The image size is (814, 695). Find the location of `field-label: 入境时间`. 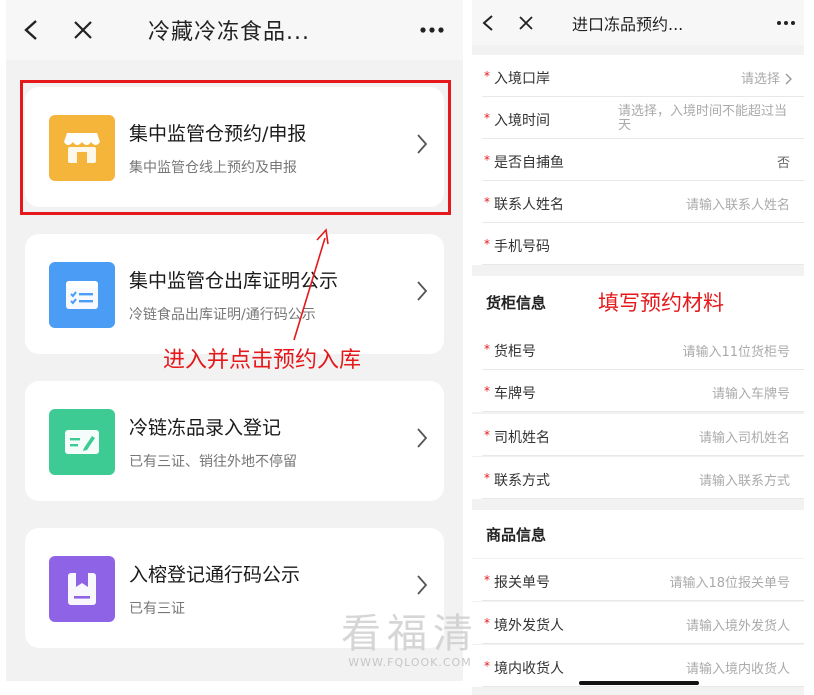

field-label: 入境时间 is located at coordinates (522, 121).